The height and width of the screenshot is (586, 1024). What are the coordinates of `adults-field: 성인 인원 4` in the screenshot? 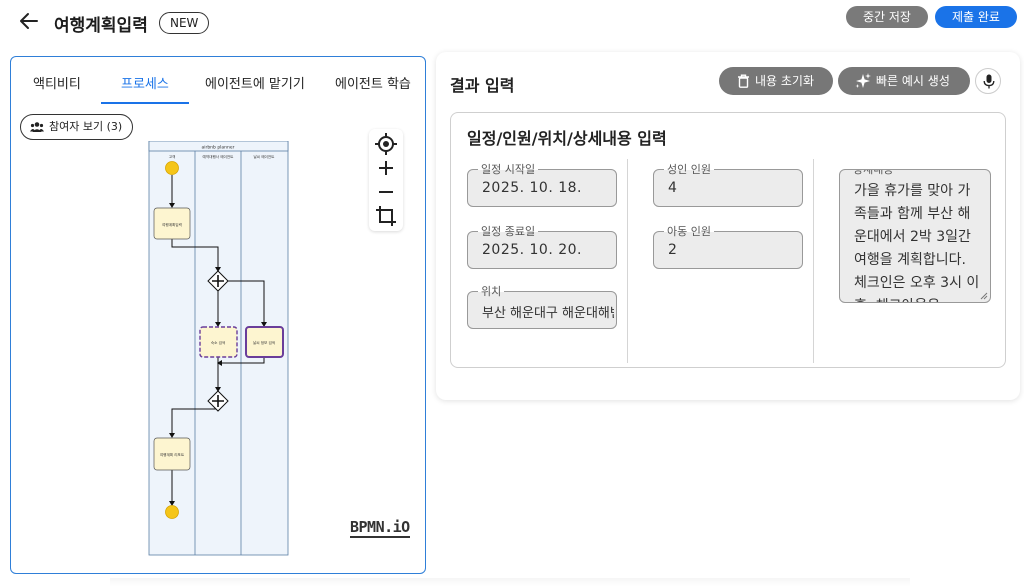 It's located at (728, 184).